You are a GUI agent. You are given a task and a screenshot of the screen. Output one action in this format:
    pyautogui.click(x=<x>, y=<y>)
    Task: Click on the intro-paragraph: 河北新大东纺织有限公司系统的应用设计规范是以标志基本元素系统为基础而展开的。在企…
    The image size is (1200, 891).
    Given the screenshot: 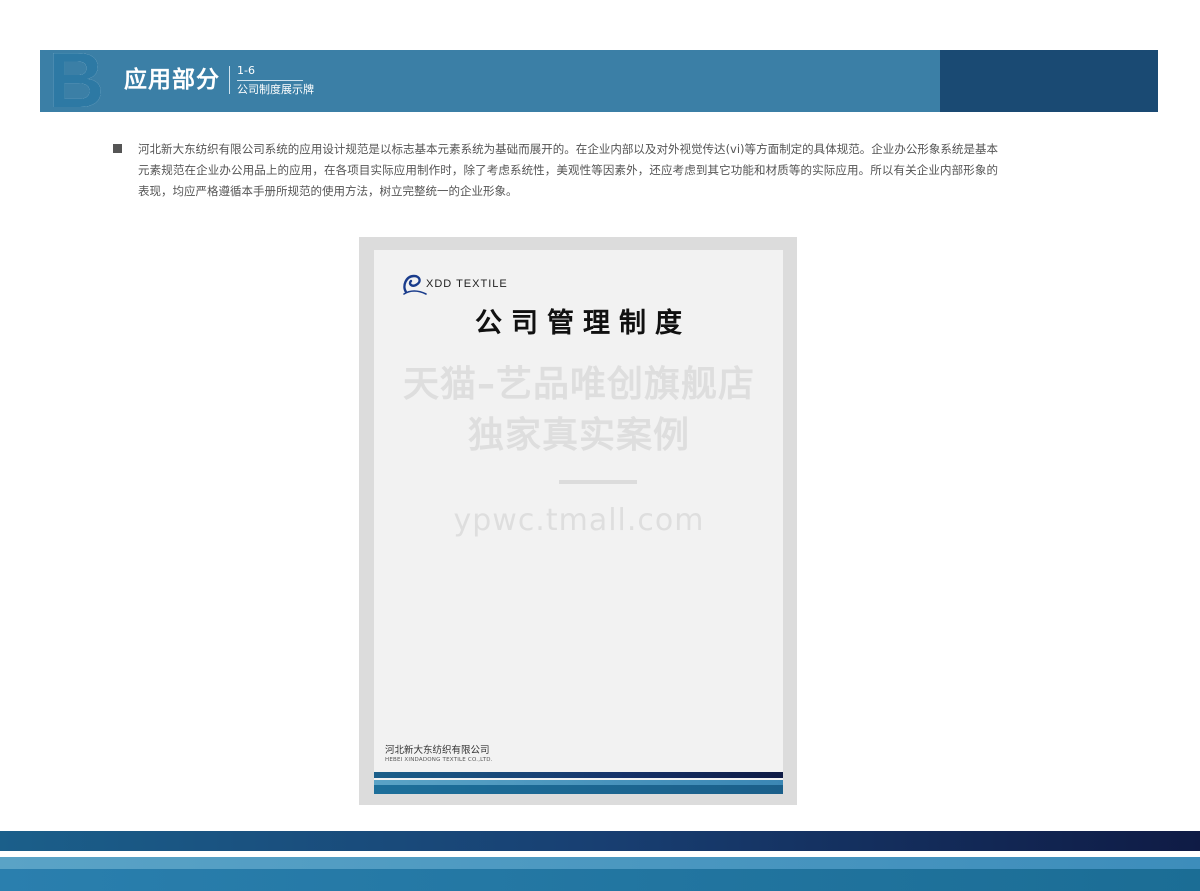 What is the action you would take?
    pyautogui.click(x=568, y=170)
    